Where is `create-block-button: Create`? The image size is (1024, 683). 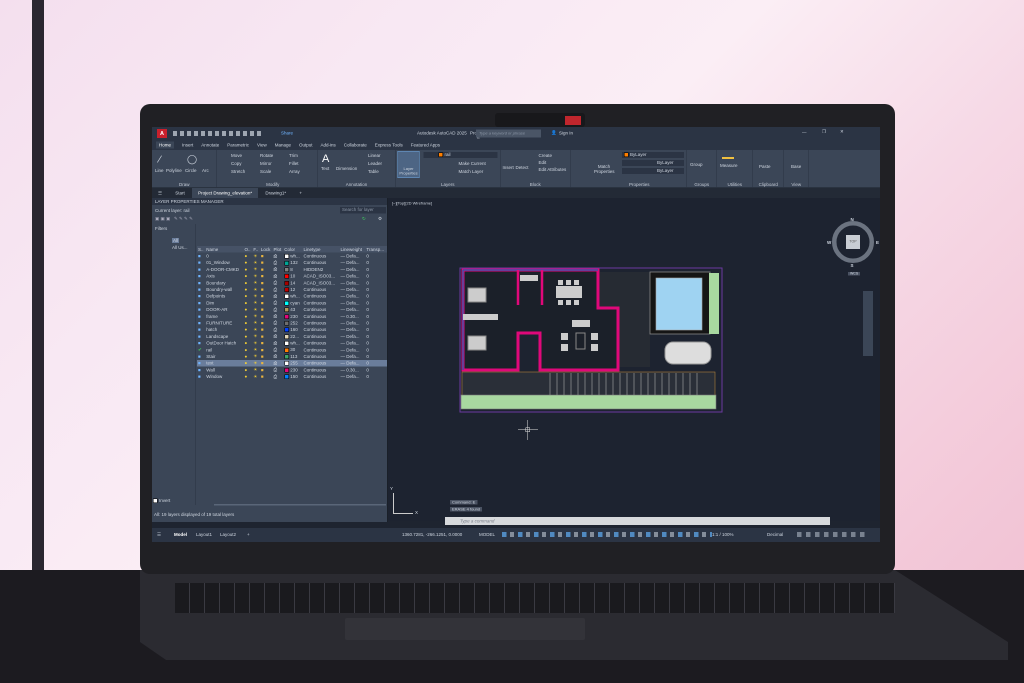
create-block-button: Create is located at coordinates (546, 155).